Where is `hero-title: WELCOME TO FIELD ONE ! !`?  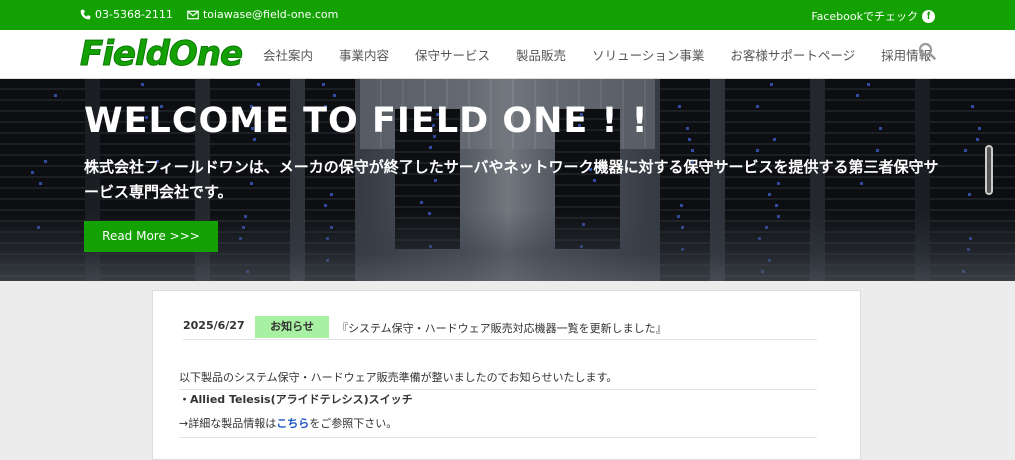
hero-title: WELCOME TO FIELD ONE ! ! is located at coordinates (366, 121).